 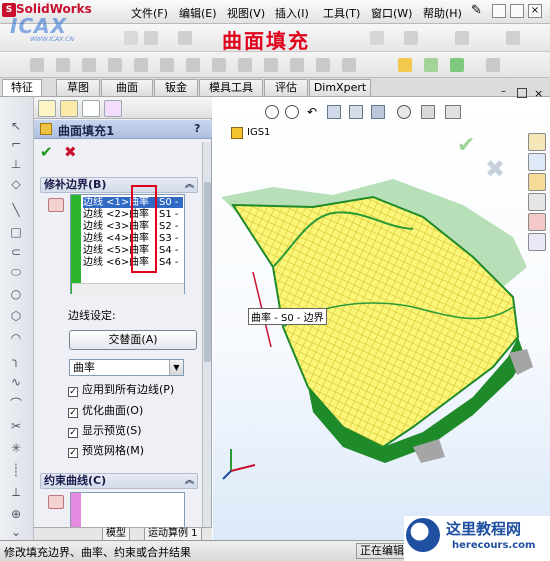 I want to click on pattern-icon: ⊕, so click(x=16, y=514).